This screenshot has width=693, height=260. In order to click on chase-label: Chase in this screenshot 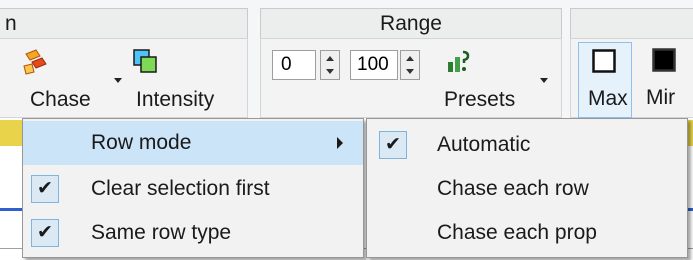, I will do `click(60, 99)`.